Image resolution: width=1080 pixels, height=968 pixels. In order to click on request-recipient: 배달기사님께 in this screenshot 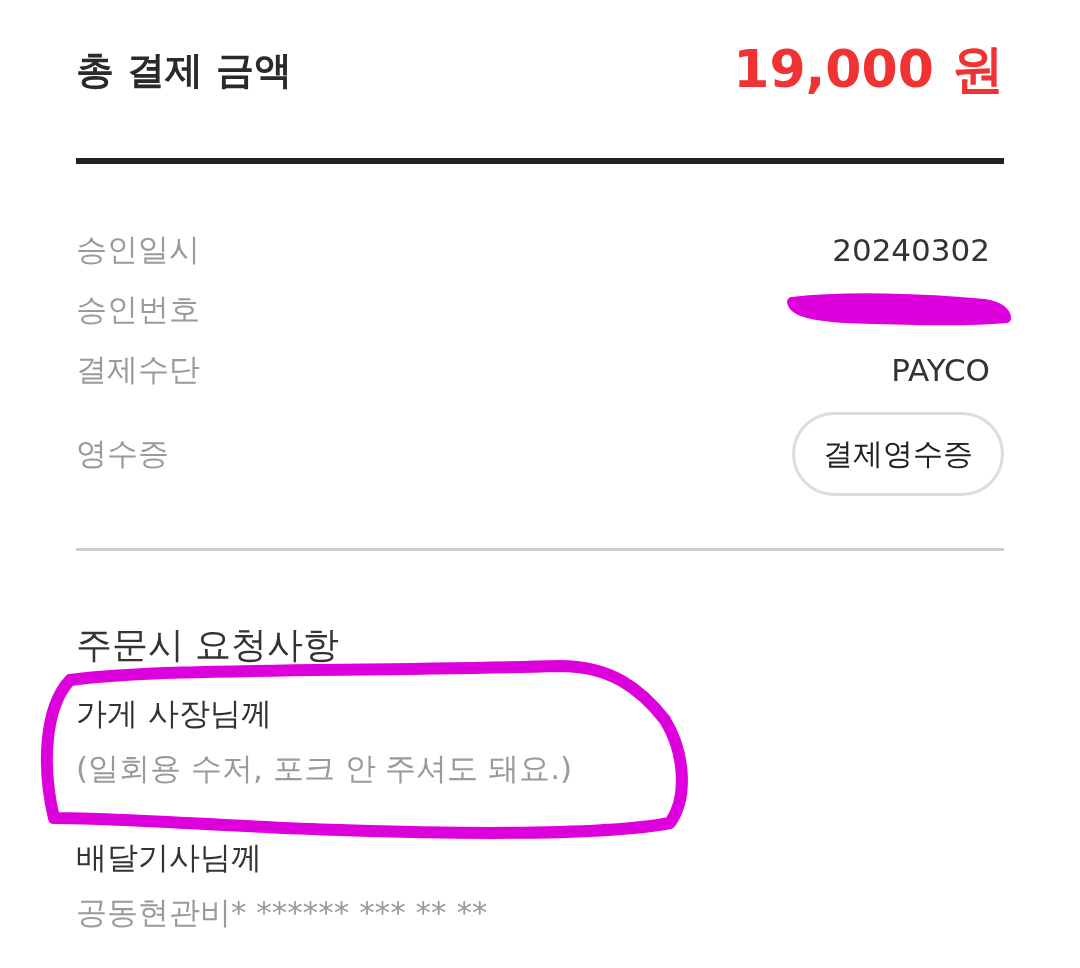, I will do `click(169, 857)`.